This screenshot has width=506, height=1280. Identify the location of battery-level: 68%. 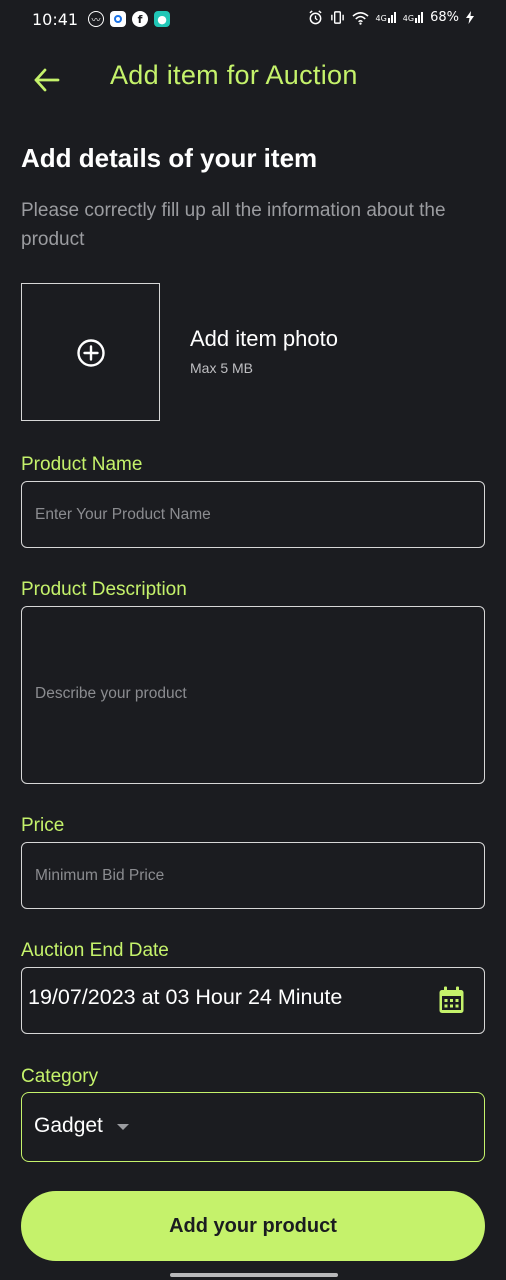
(444, 17).